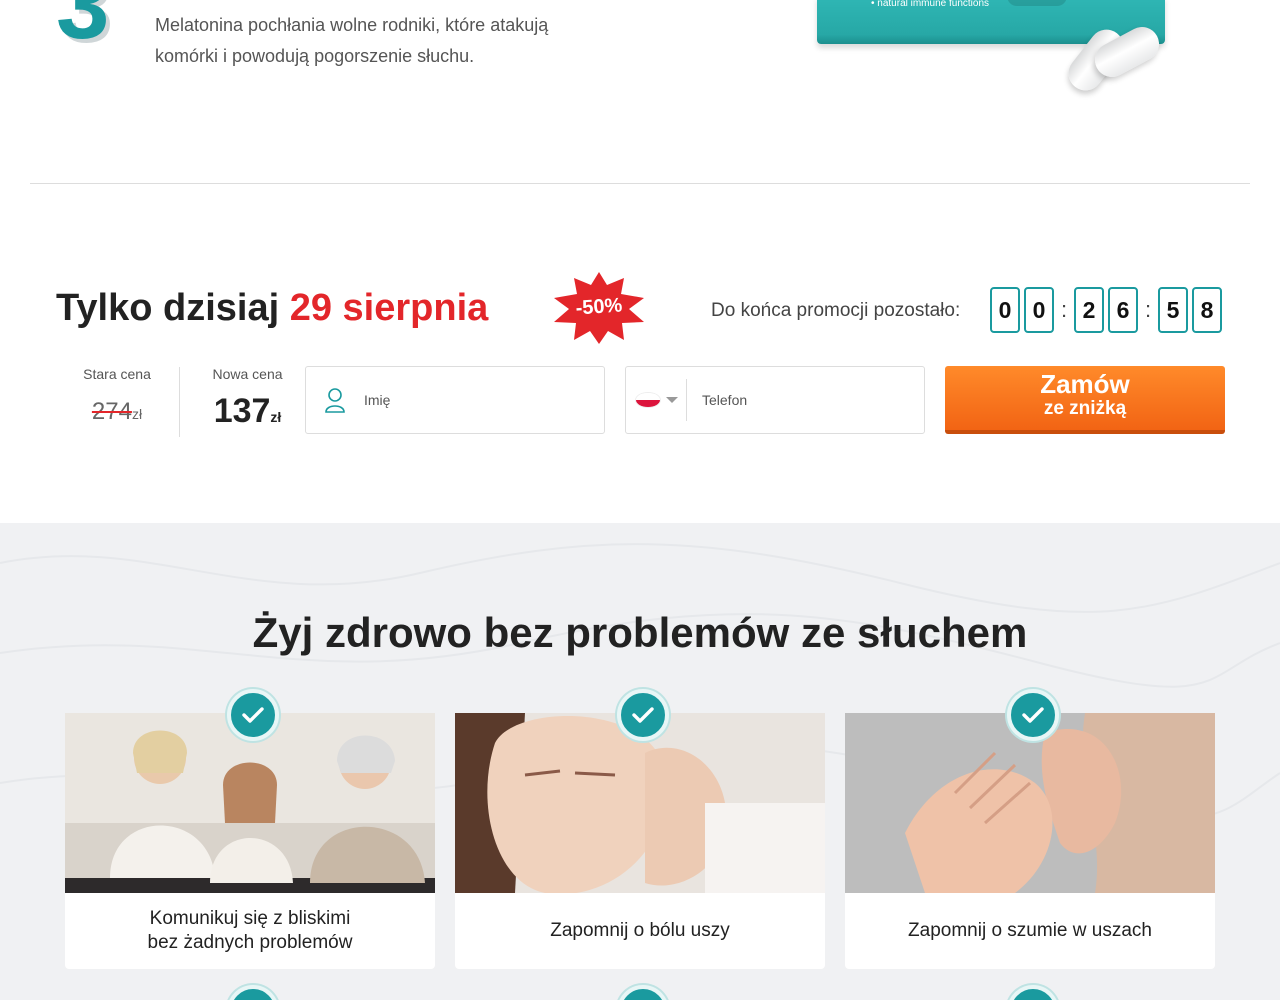 This screenshot has height=1000, width=1280. What do you see at coordinates (117, 396) in the screenshot?
I see `old-price-block: Stara cena 274zł` at bounding box center [117, 396].